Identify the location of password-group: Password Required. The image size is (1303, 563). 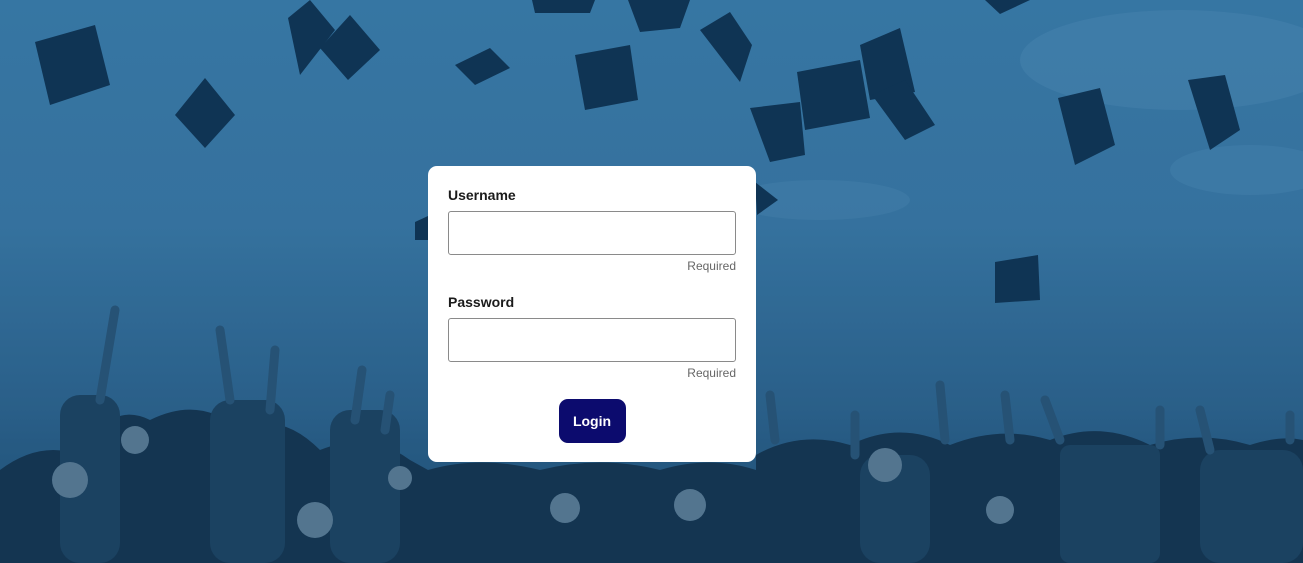
(592, 336).